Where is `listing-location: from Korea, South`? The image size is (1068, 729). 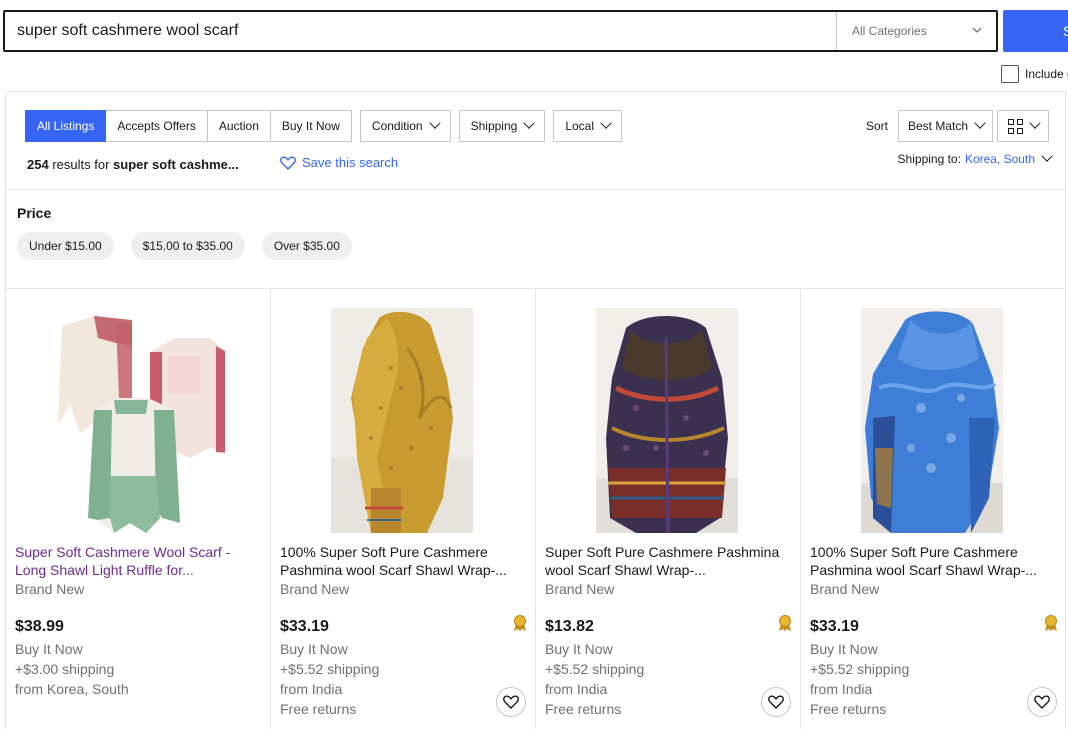 listing-location: from Korea, South is located at coordinates (72, 689).